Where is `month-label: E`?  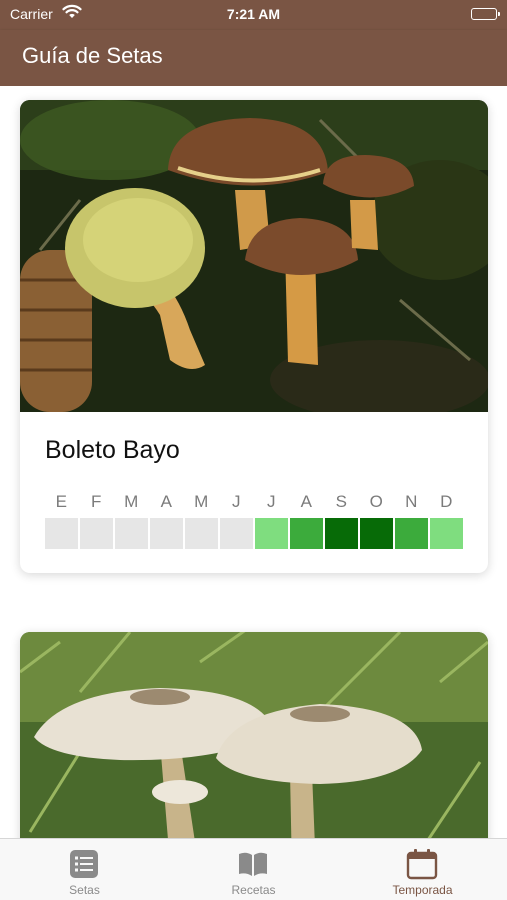 month-label: E is located at coordinates (61, 501).